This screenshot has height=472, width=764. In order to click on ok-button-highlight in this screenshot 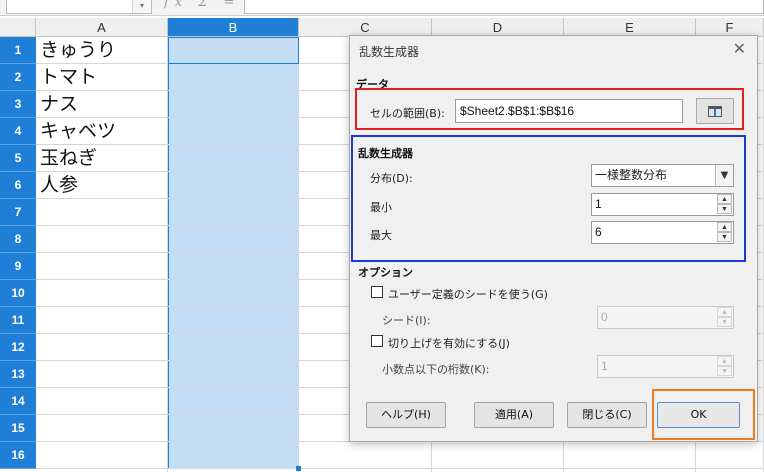, I will do `click(703, 414)`.